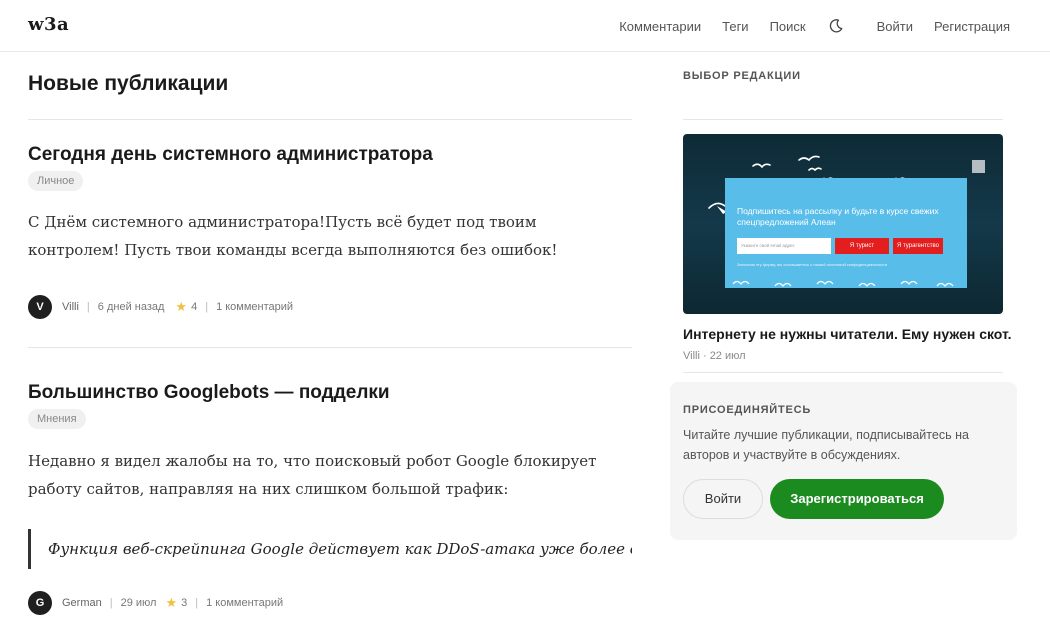  Describe the element at coordinates (194, 307) in the screenshot. I see `post-rating: 4` at that location.